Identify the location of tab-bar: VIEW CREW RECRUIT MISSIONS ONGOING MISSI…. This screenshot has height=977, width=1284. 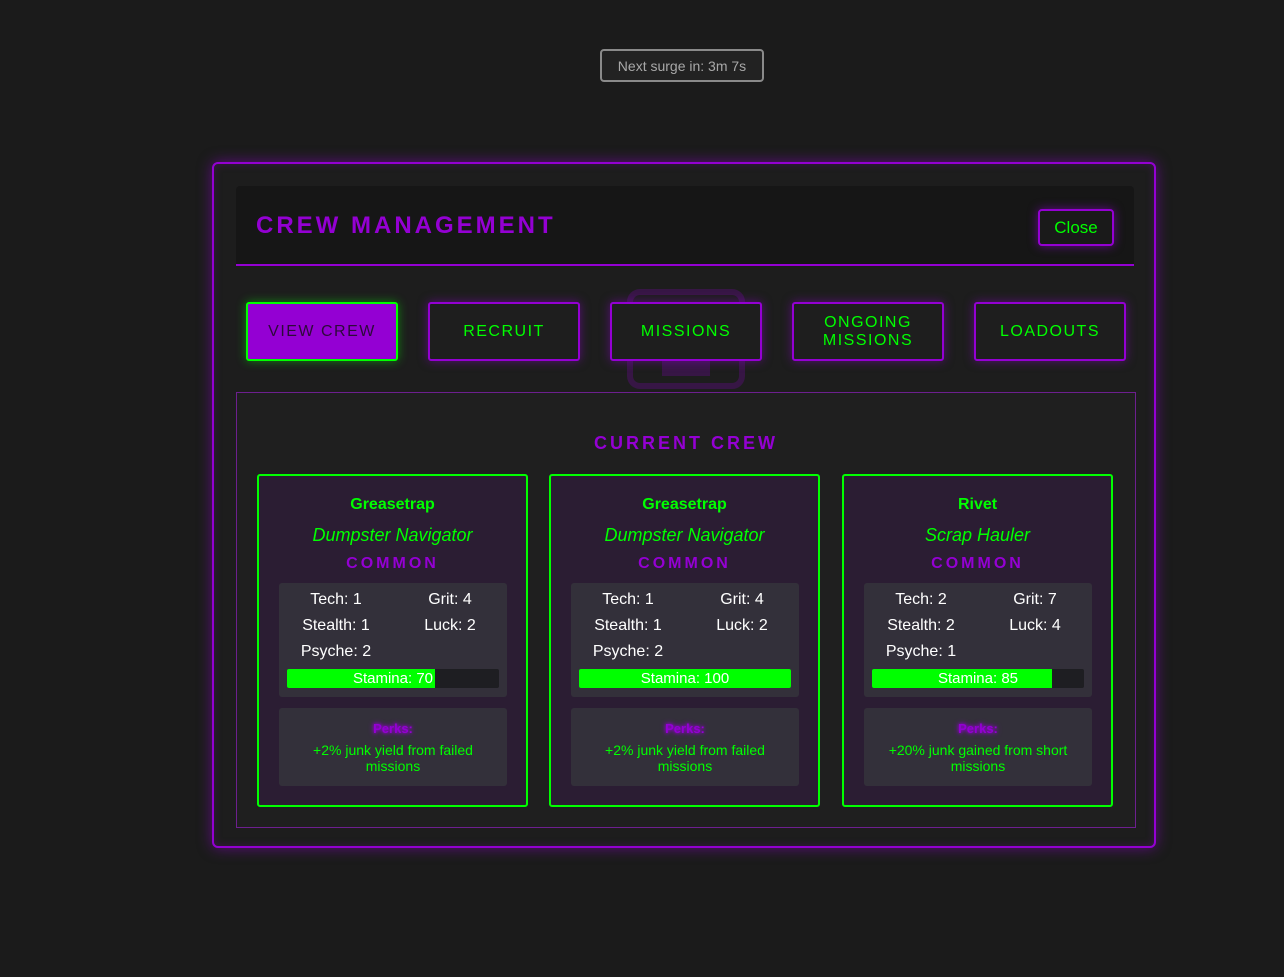
(686, 332).